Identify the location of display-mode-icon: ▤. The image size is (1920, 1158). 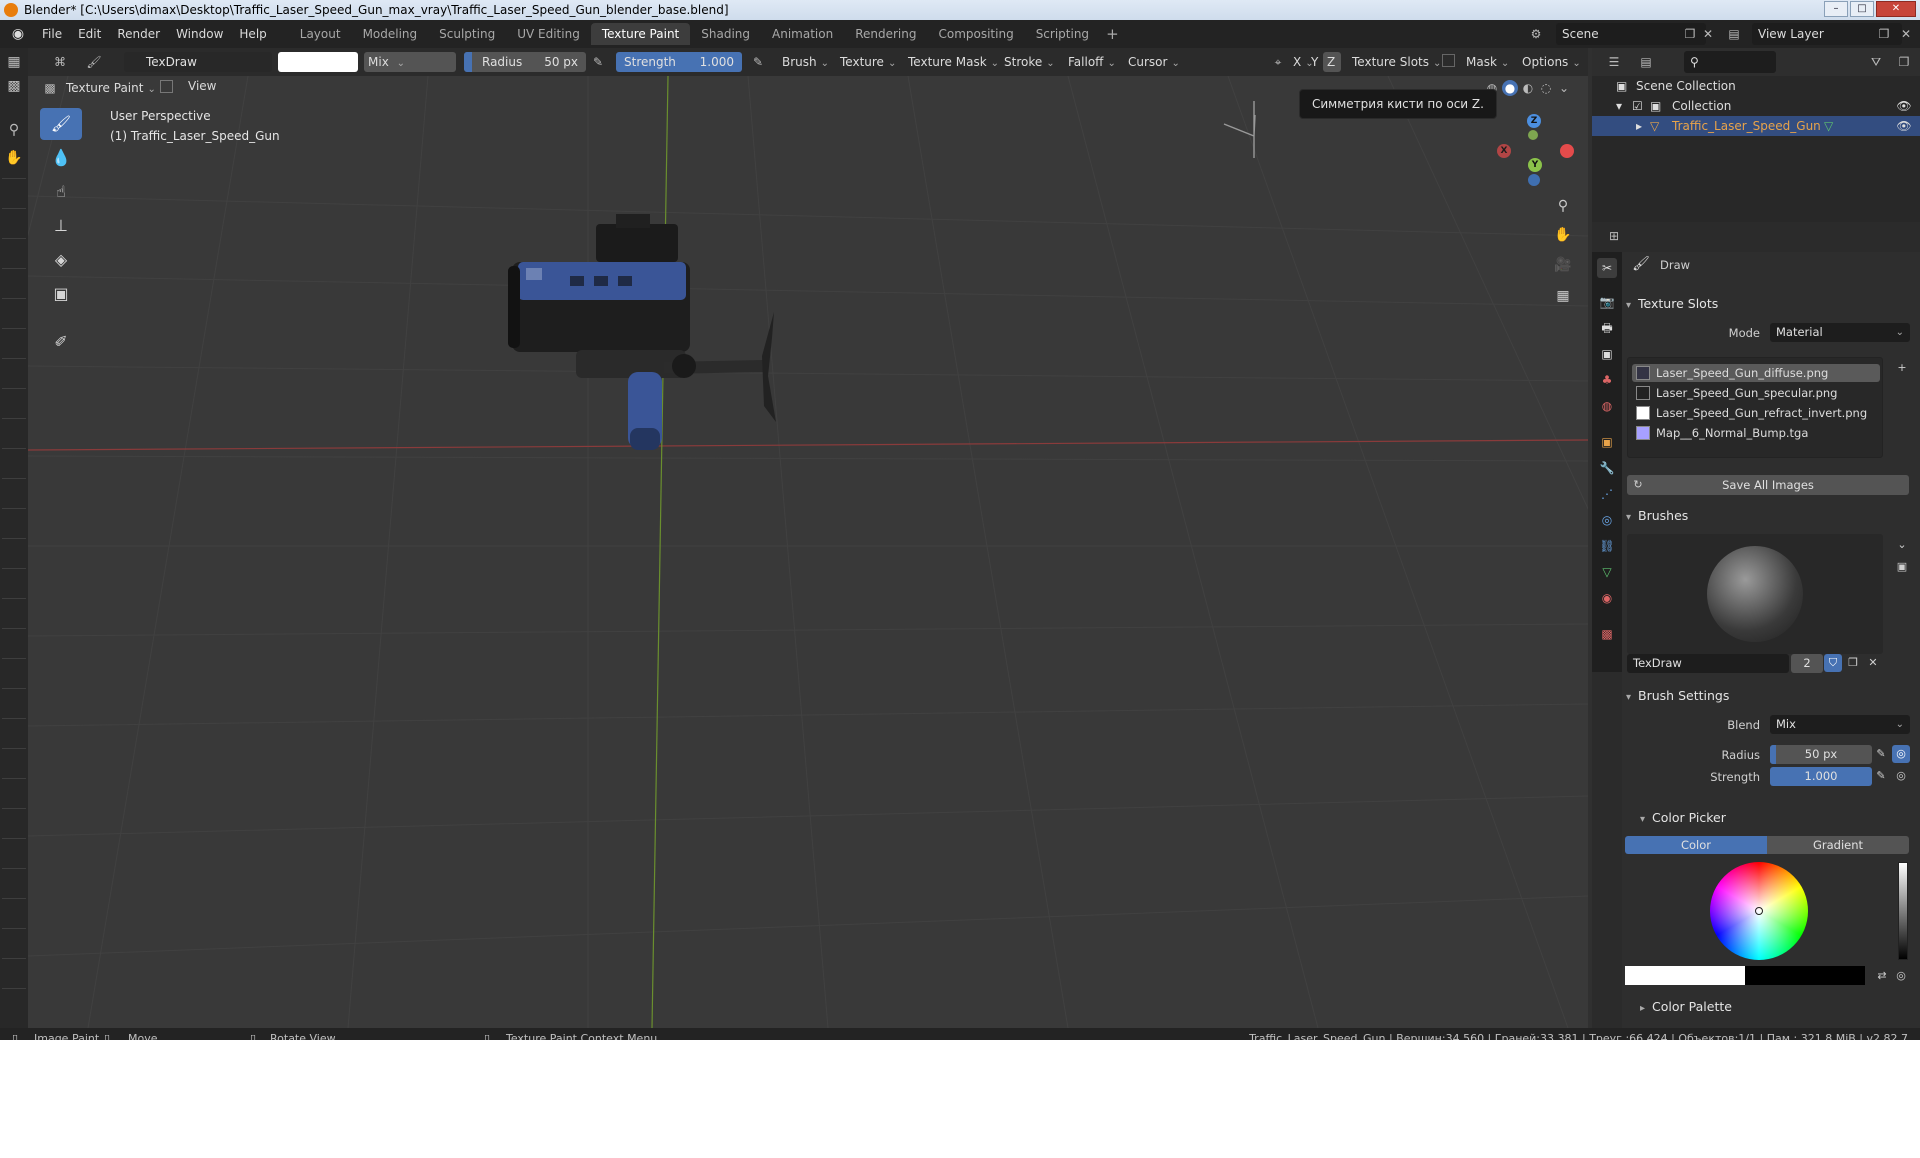
(1646, 62).